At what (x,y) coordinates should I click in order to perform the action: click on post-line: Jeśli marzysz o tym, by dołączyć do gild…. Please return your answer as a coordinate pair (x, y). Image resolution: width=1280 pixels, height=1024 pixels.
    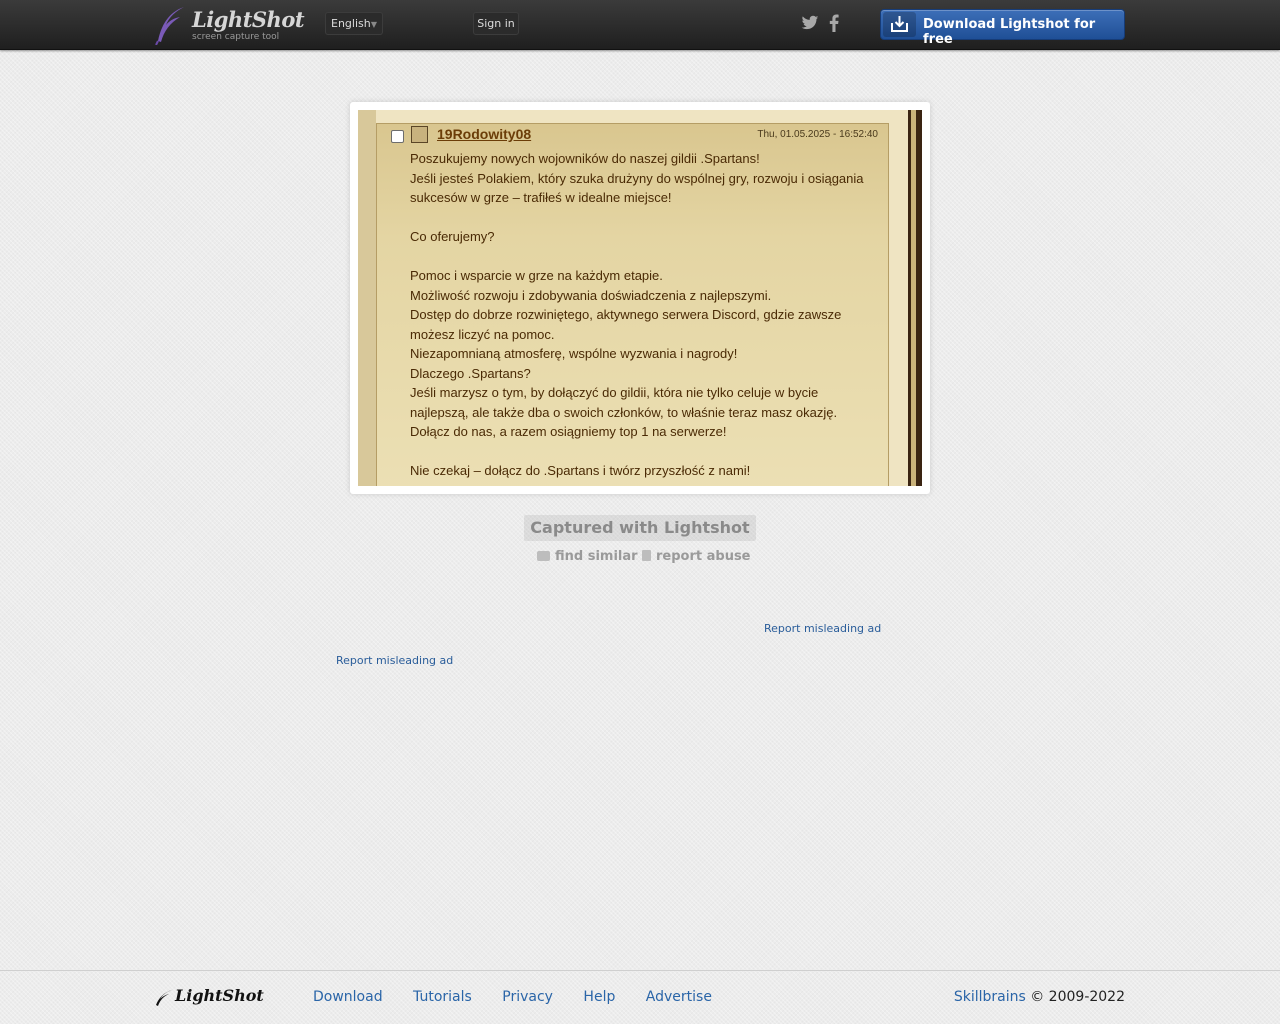
    Looking at the image, I should click on (614, 392).